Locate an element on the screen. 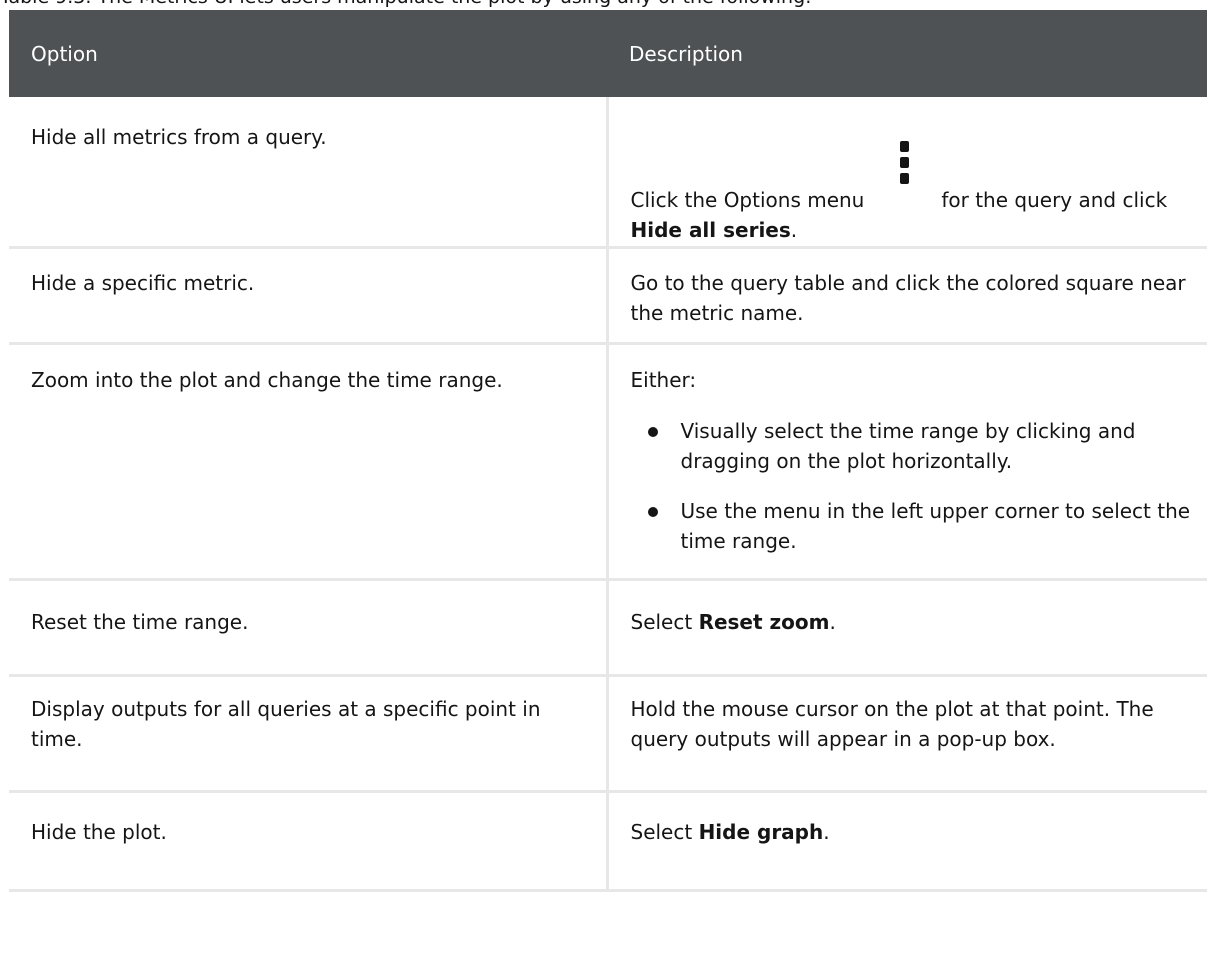  option-cell: Hide a specific metric. is located at coordinates (309, 296).